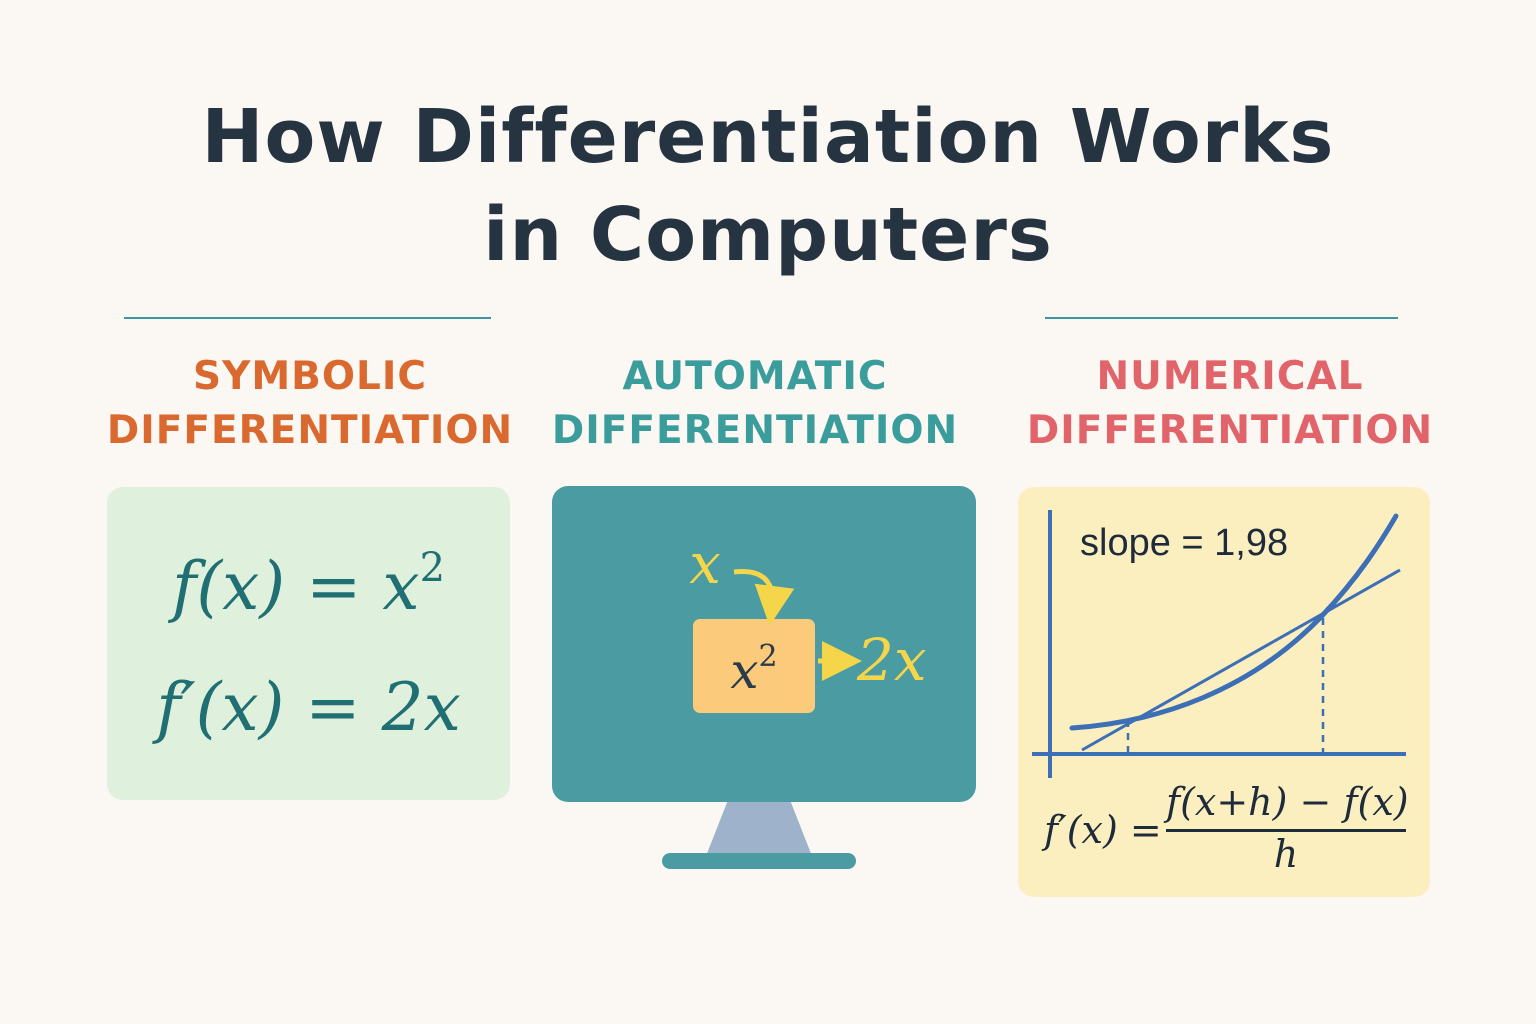 Image resolution: width=1536 pixels, height=1024 pixels. What do you see at coordinates (1241, 660) in the screenshot?
I see `secant-line` at bounding box center [1241, 660].